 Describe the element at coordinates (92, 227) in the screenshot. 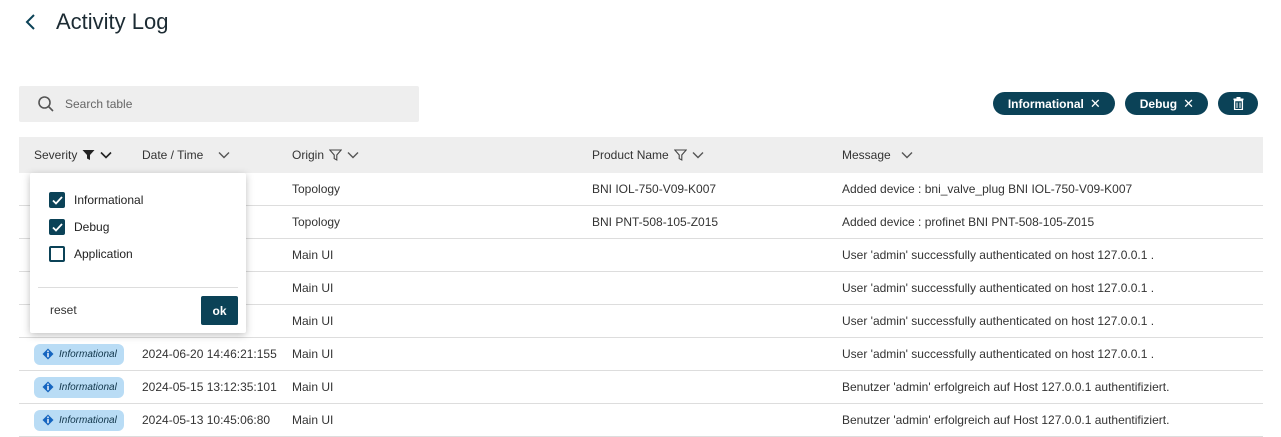

I see `option-label: Debug` at that location.